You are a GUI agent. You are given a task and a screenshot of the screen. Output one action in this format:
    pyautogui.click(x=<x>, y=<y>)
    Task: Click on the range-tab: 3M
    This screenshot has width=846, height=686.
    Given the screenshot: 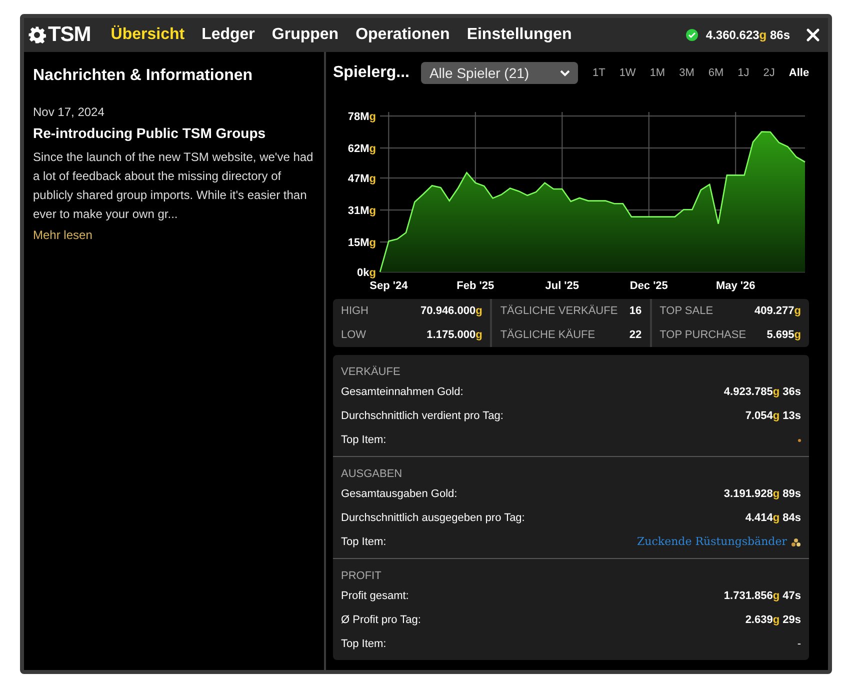 What is the action you would take?
    pyautogui.click(x=686, y=73)
    